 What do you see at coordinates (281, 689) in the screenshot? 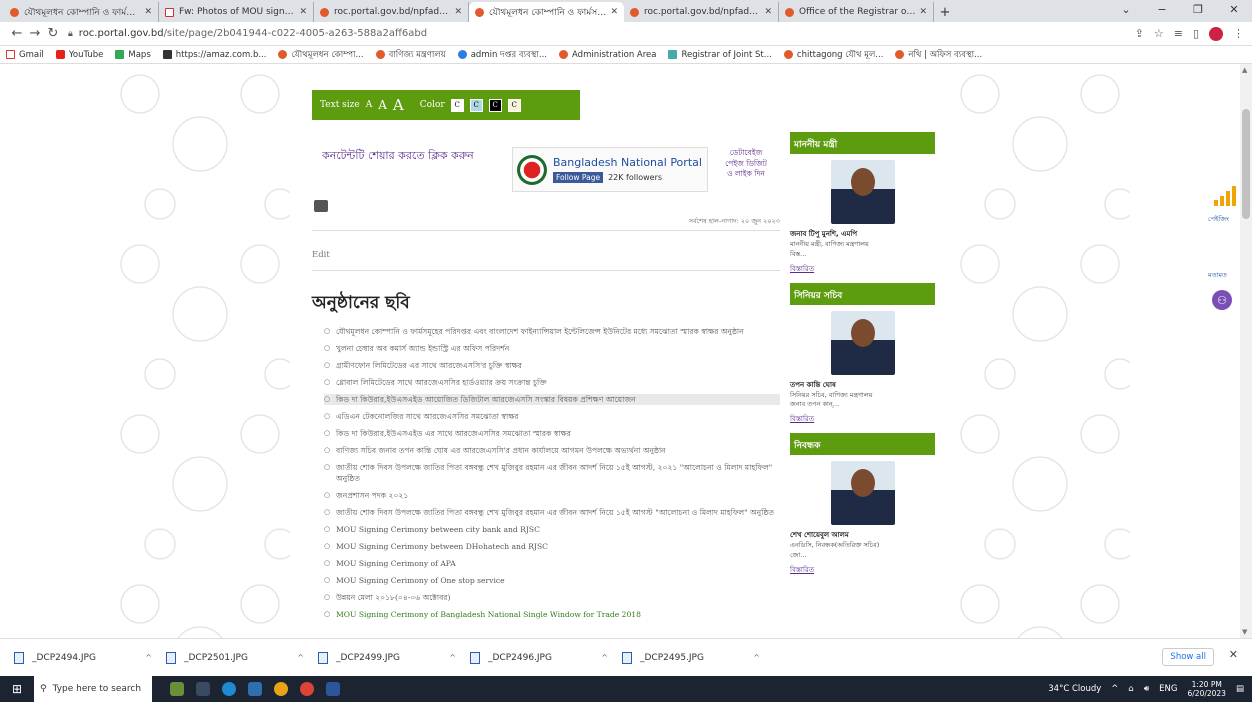
I see `firefox-icon` at bounding box center [281, 689].